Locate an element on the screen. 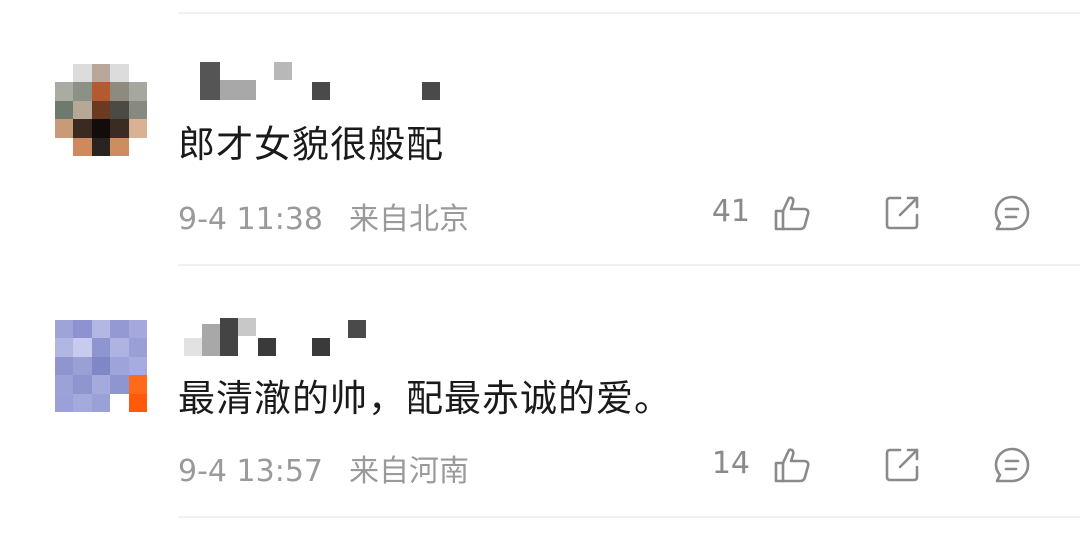 The height and width of the screenshot is (536, 1080). comment-icon is located at coordinates (1012, 465).